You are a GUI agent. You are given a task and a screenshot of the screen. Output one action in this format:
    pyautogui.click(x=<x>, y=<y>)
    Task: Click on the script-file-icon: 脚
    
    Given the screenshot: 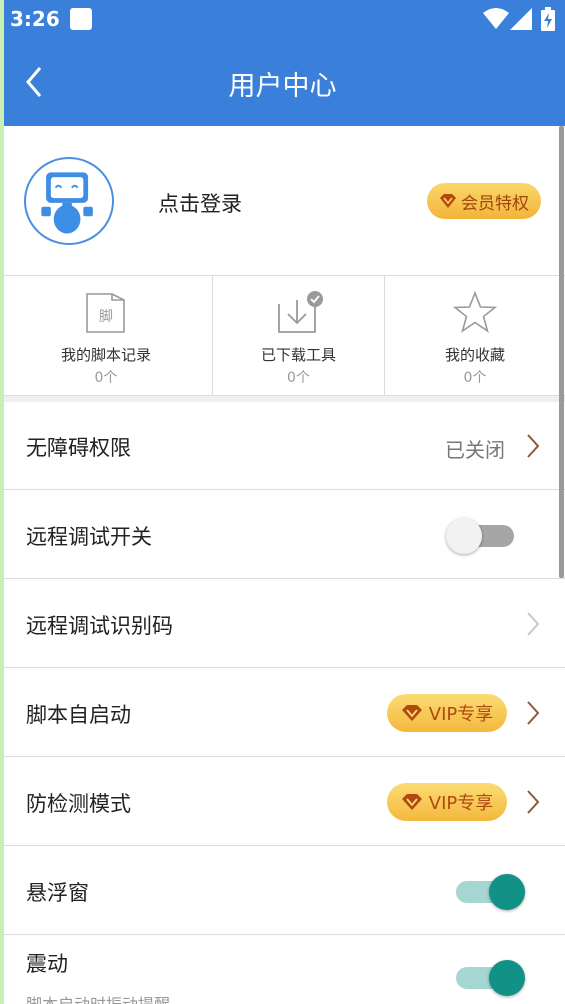 What is the action you would take?
    pyautogui.click(x=105, y=313)
    